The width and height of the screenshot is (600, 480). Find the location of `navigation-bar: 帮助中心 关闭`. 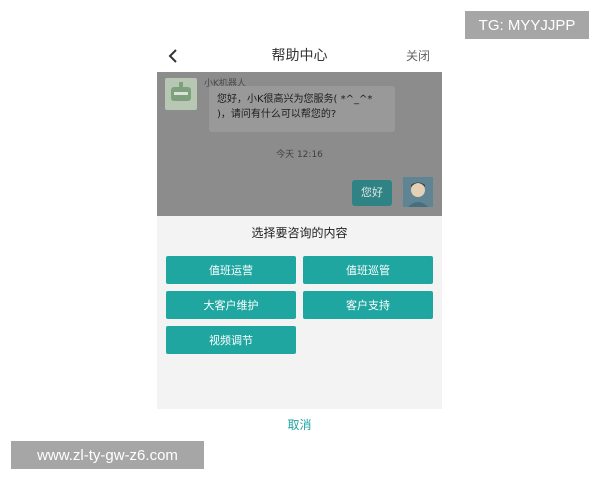

navigation-bar: 帮助中心 关闭 is located at coordinates (299, 56).